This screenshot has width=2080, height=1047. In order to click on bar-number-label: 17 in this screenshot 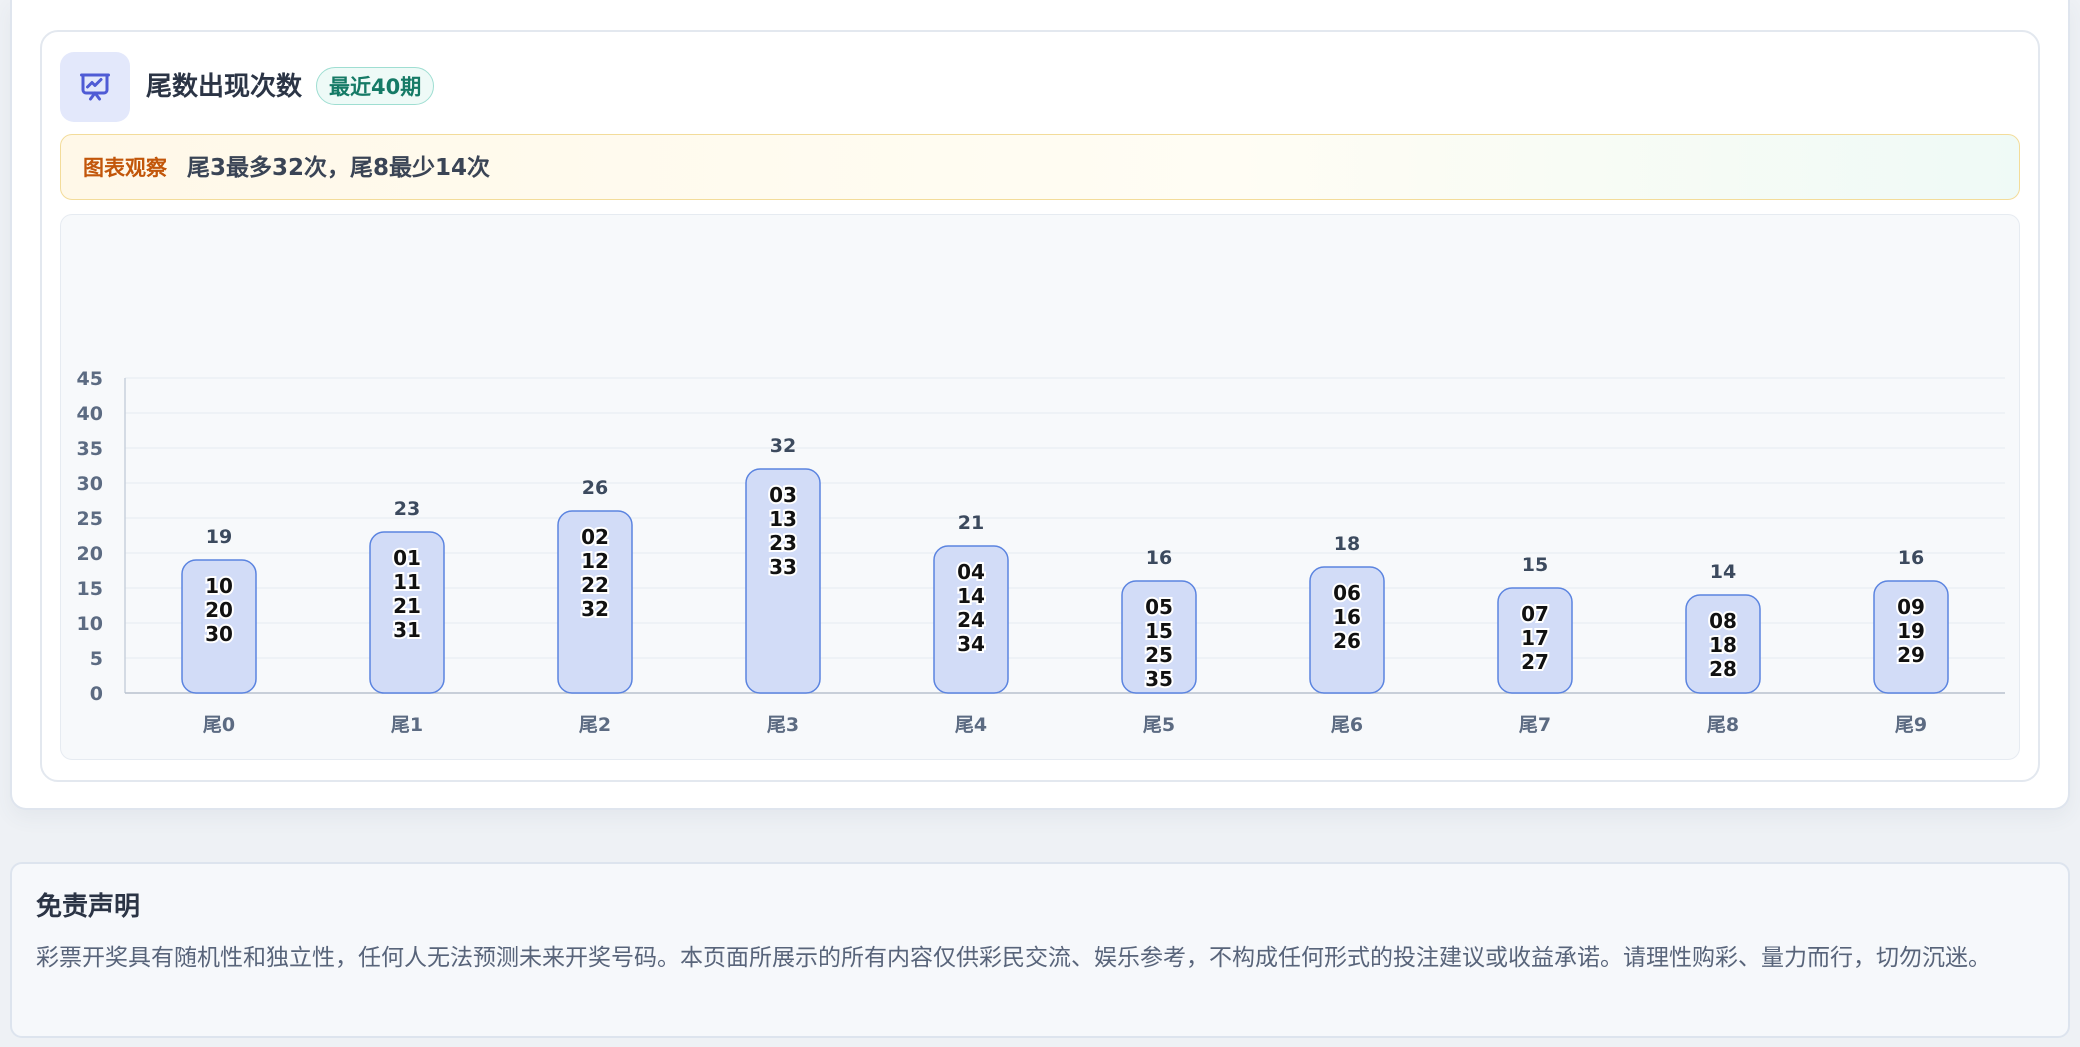, I will do `click(1535, 638)`.